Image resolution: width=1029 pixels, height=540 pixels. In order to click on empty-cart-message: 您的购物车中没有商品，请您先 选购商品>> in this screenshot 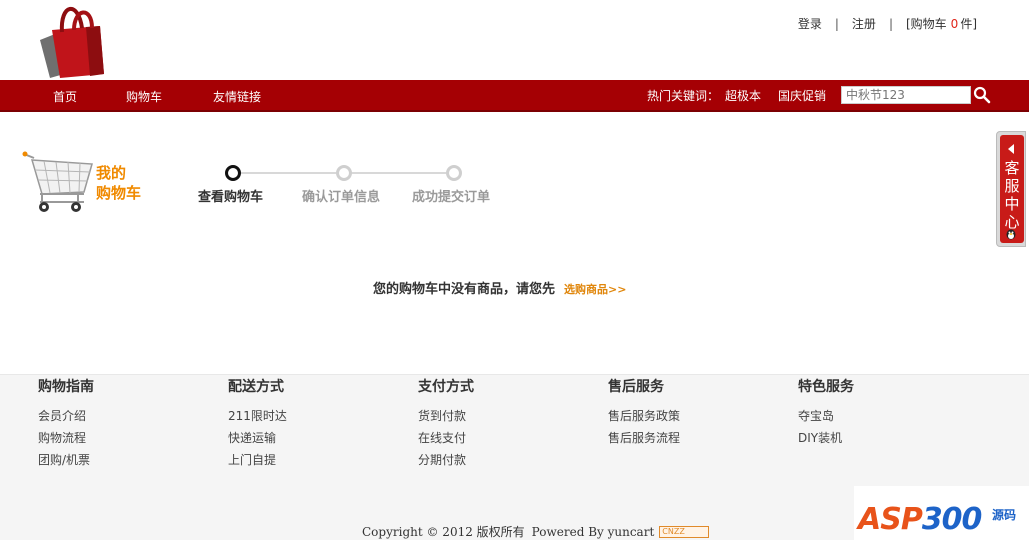, I will do `click(499, 287)`.